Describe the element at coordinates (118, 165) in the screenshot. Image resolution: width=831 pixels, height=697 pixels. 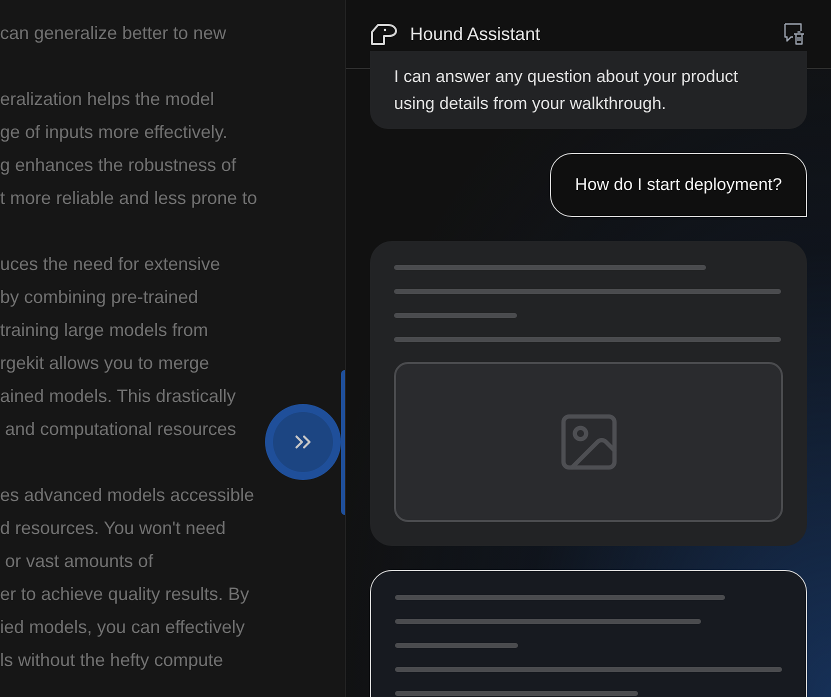
I see `article-text-line: g enhances the robustness of` at that location.